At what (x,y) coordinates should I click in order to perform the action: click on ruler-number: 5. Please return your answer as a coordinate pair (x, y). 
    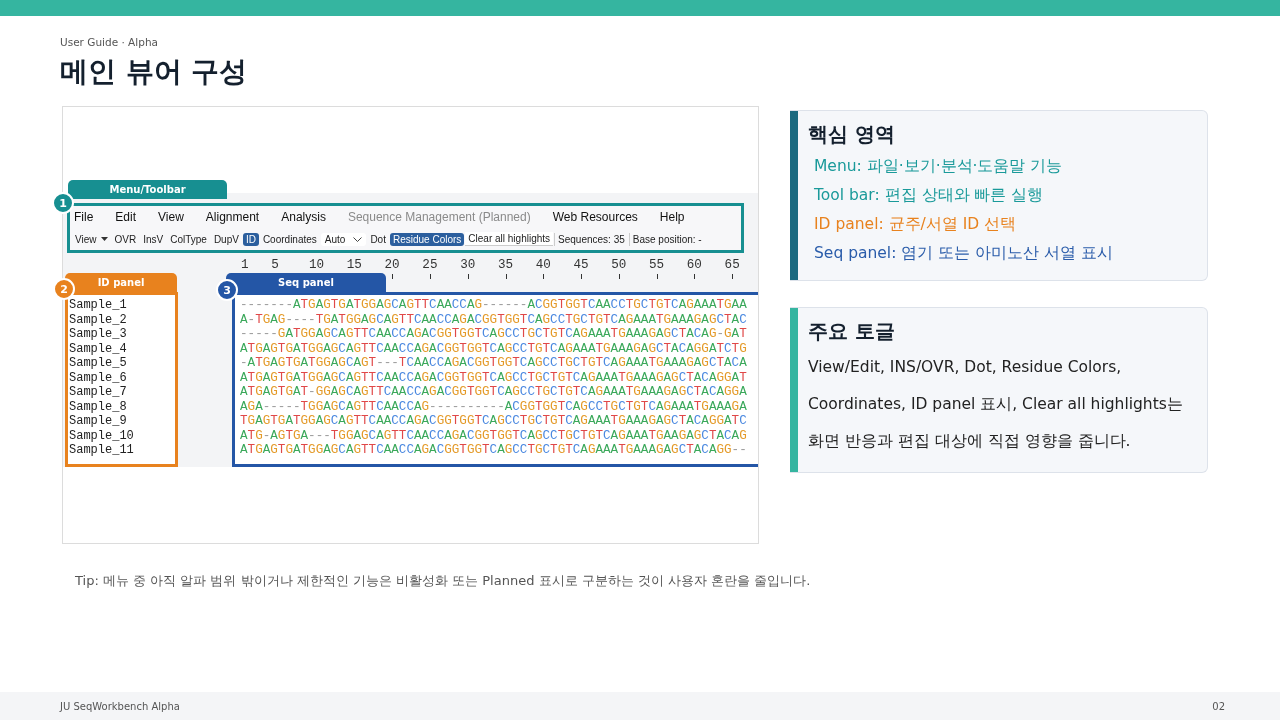
    Looking at the image, I should click on (275, 265).